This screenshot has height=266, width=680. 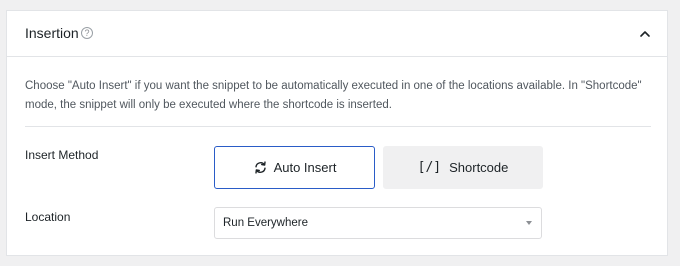 What do you see at coordinates (338, 126) in the screenshot?
I see `divider` at bounding box center [338, 126].